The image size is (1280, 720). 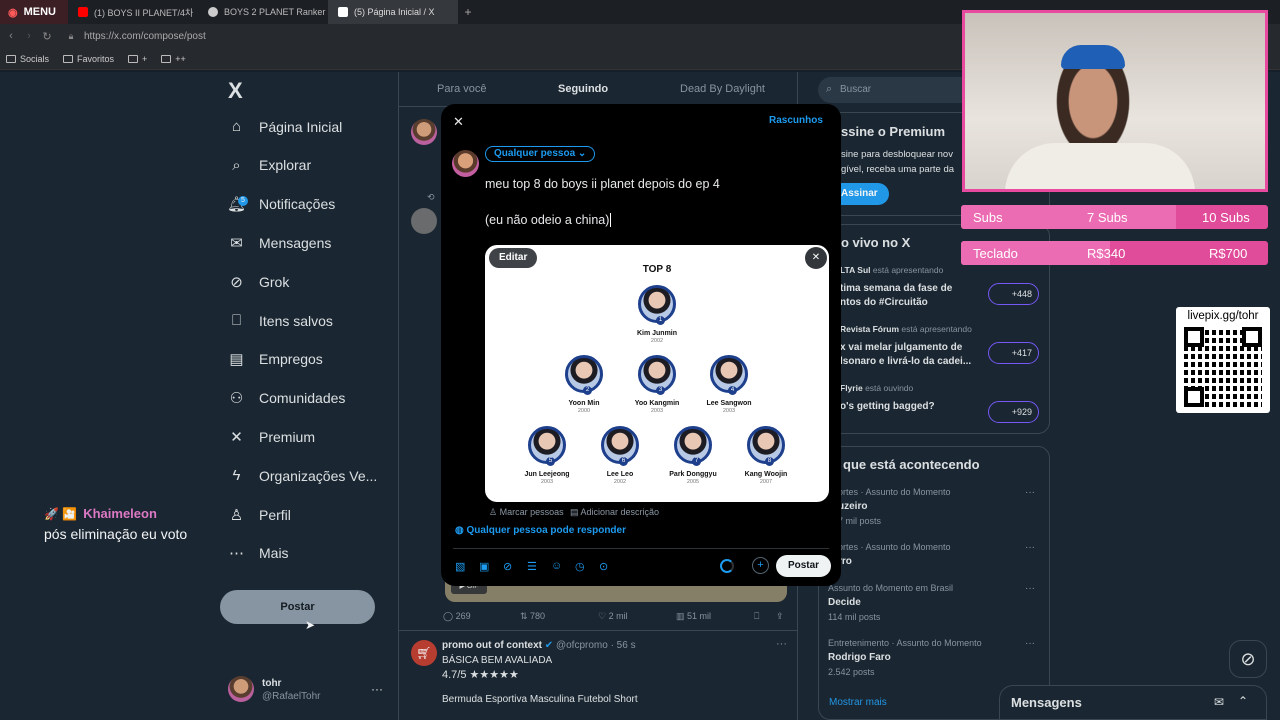 What do you see at coordinates (727, 566) in the screenshot?
I see `character-counter` at bounding box center [727, 566].